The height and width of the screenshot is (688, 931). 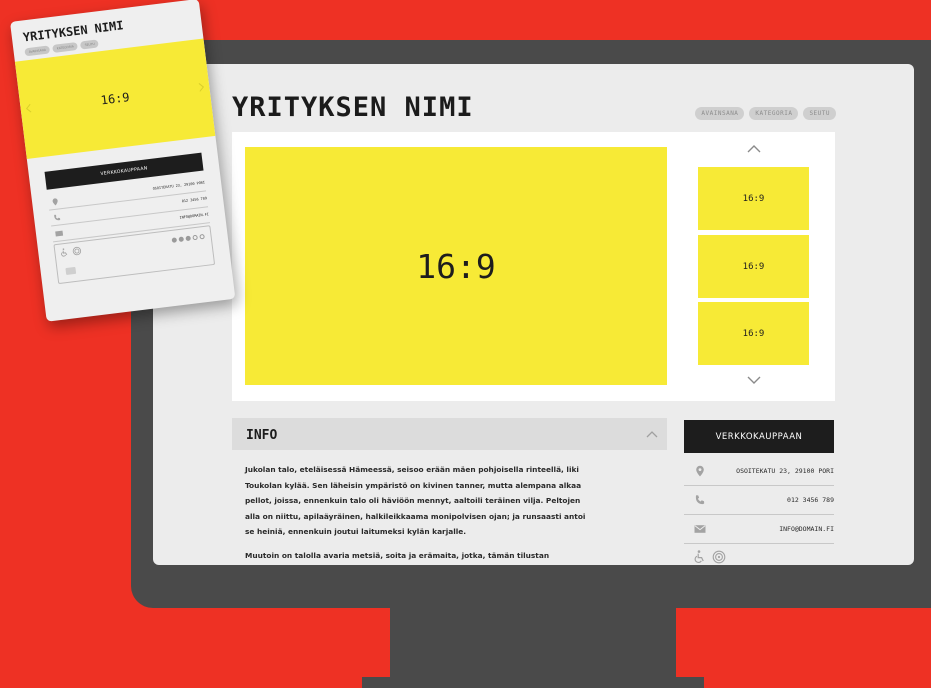 What do you see at coordinates (179, 185) in the screenshot?
I see `mobile-contact-address: OSOITEKATU 23, 29100 PORI` at bounding box center [179, 185].